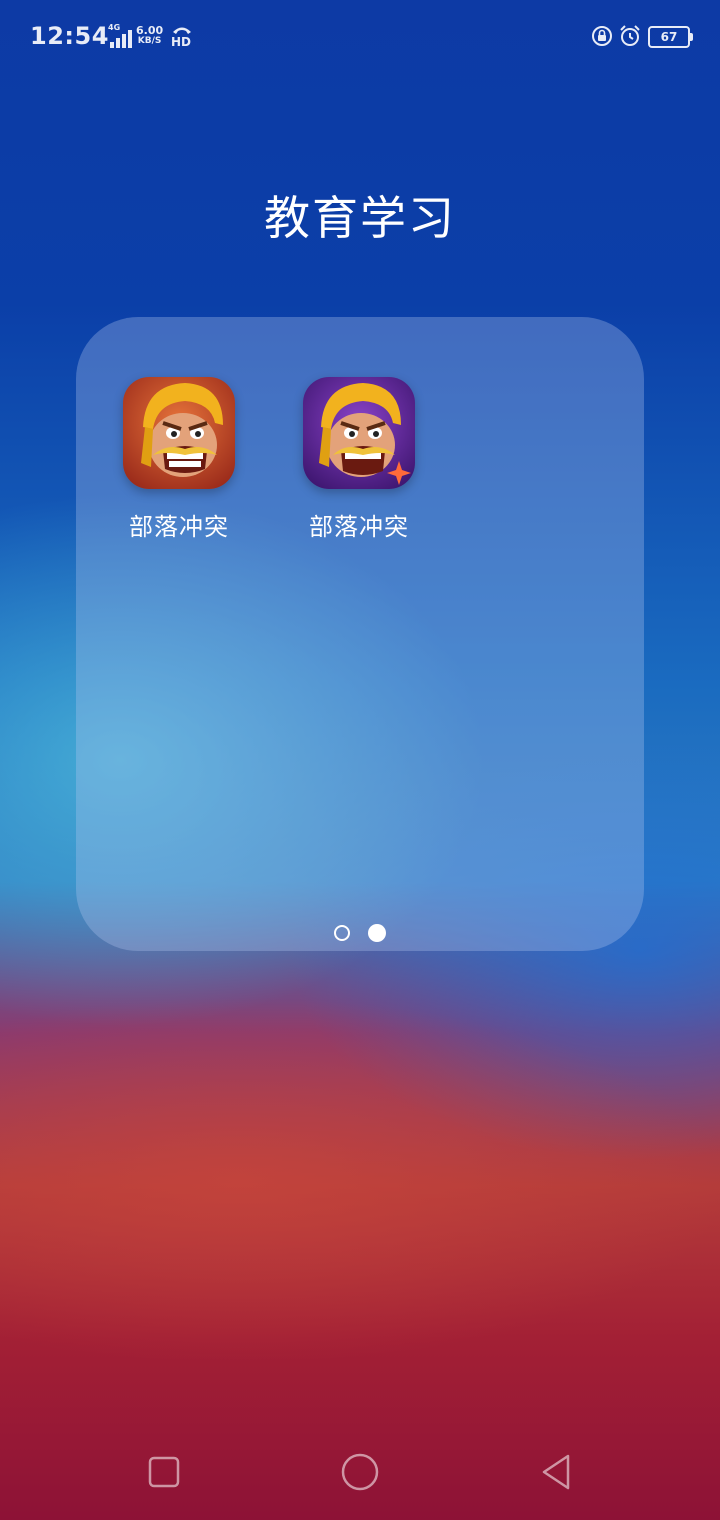 Image resolution: width=720 pixels, height=1520 pixels. I want to click on app-clash-of-clans: 部落冲突, so click(179, 459).